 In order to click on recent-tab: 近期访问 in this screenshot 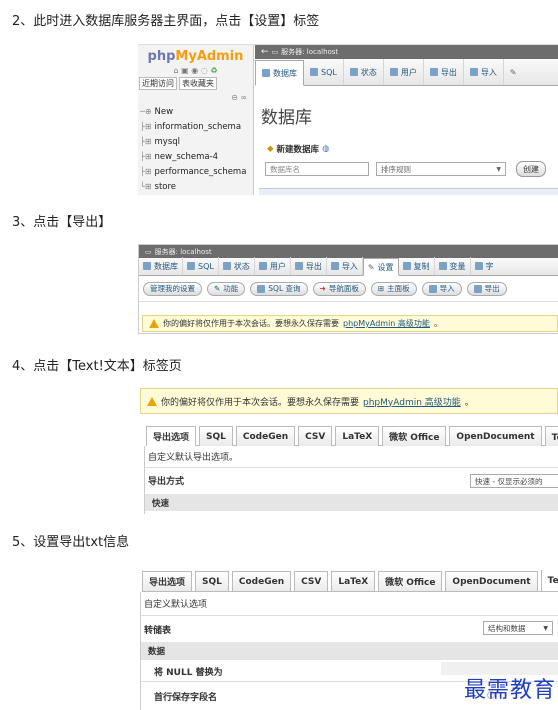, I will do `click(158, 83)`.